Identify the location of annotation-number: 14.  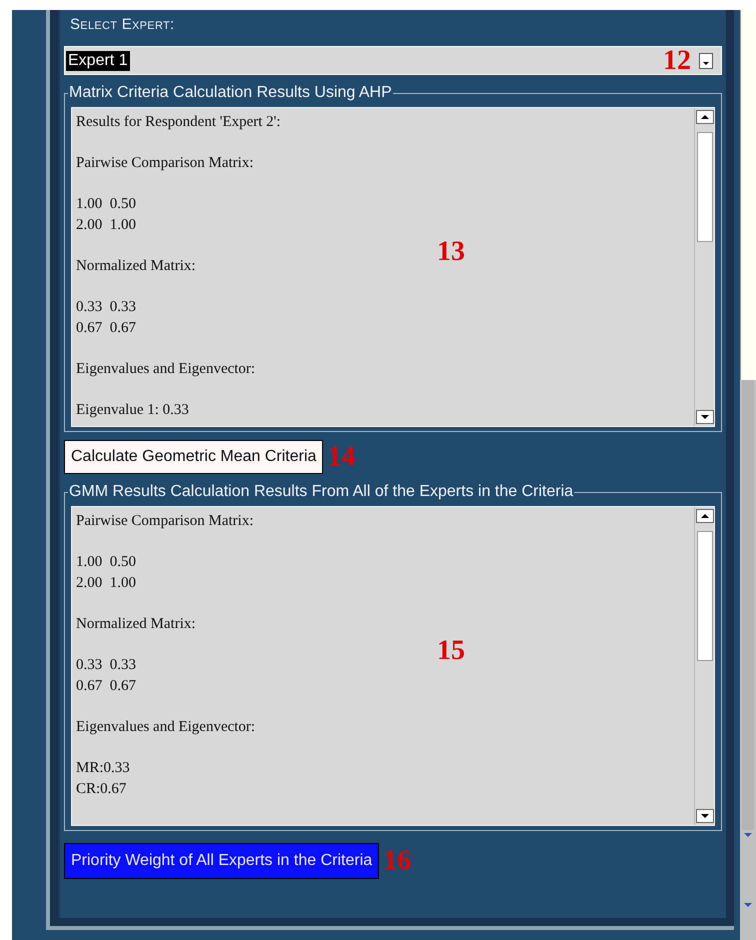
(341, 457).